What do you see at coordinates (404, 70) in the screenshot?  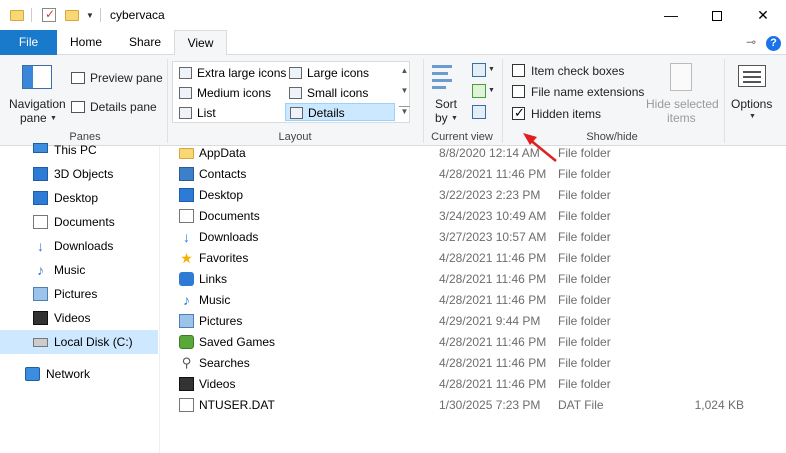 I see `scroll-up-icon: ▲` at bounding box center [404, 70].